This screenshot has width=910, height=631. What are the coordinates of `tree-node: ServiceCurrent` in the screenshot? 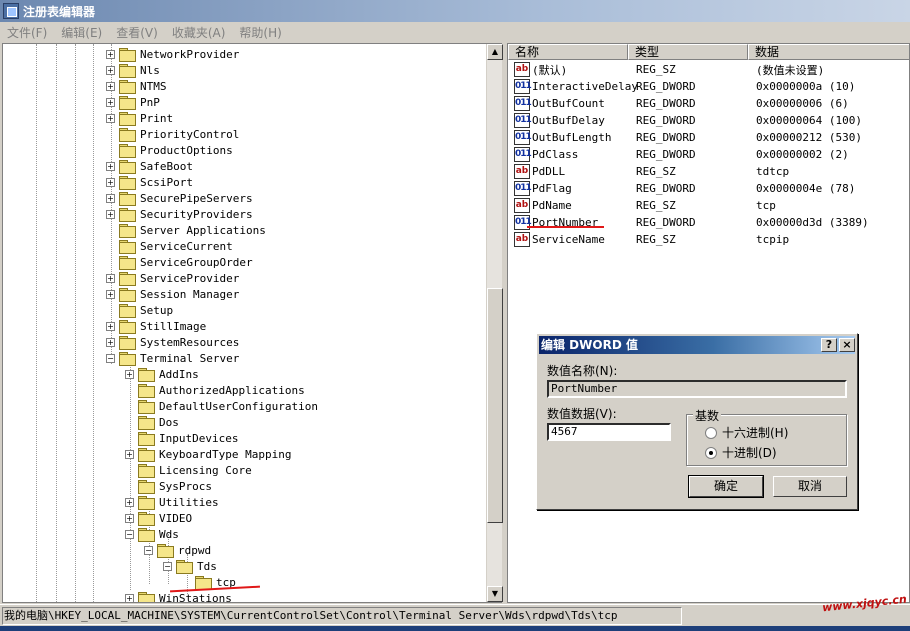 It's located at (169, 246).